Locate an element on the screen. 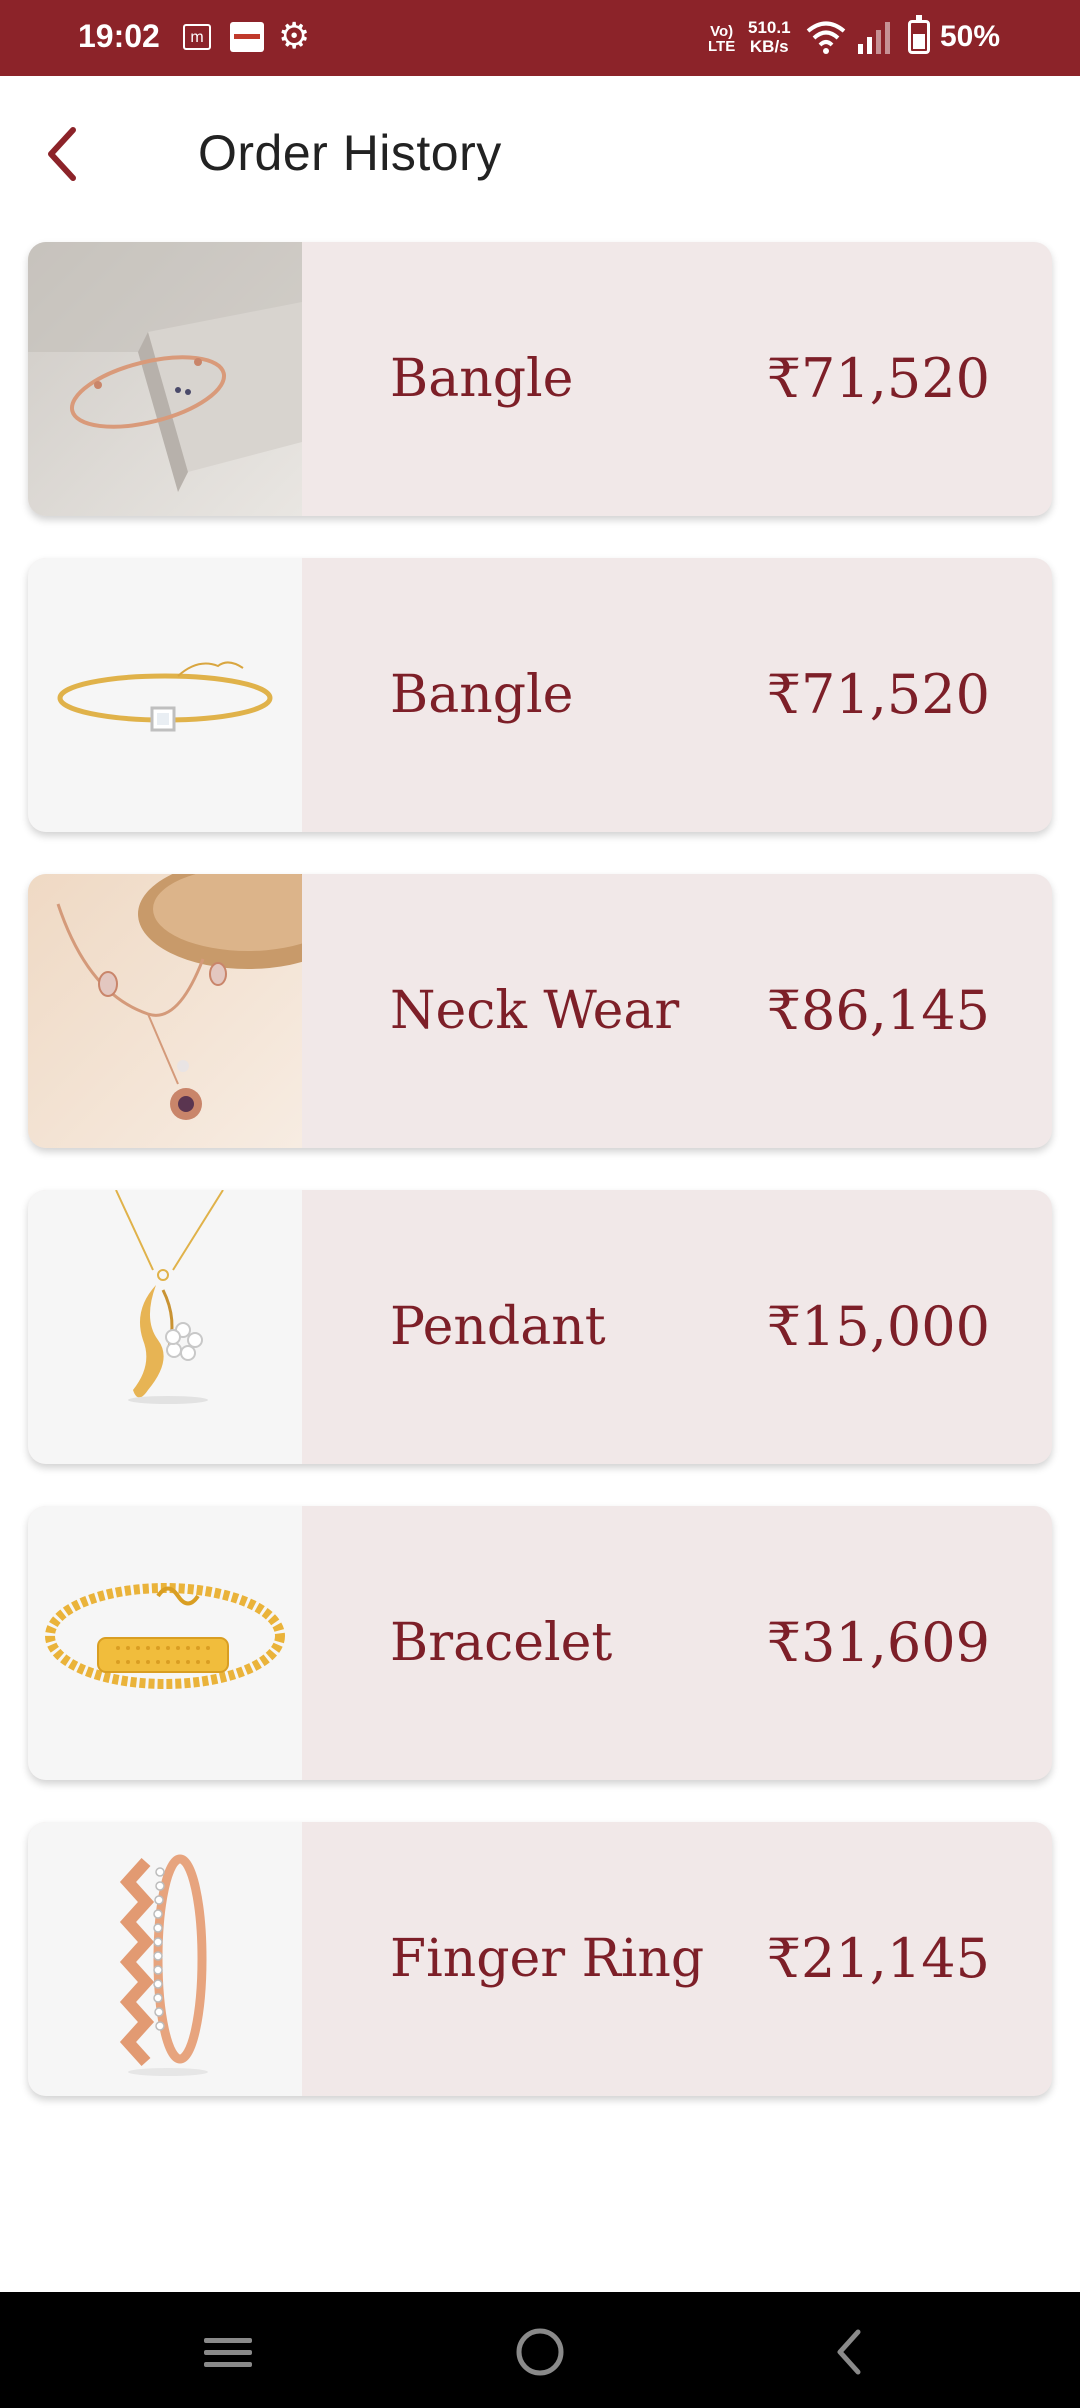  network-speed: 510.1 KB/s is located at coordinates (769, 37).